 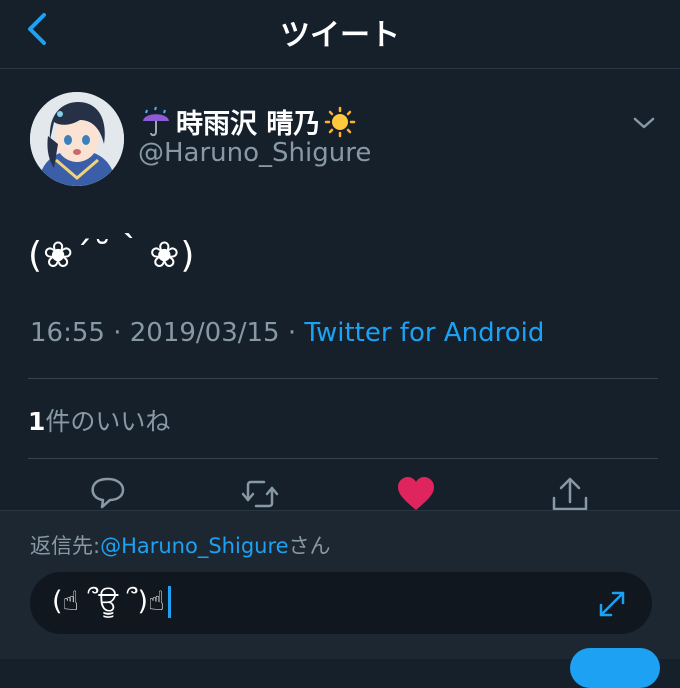 What do you see at coordinates (340, 121) in the screenshot?
I see `sun-icon` at bounding box center [340, 121].